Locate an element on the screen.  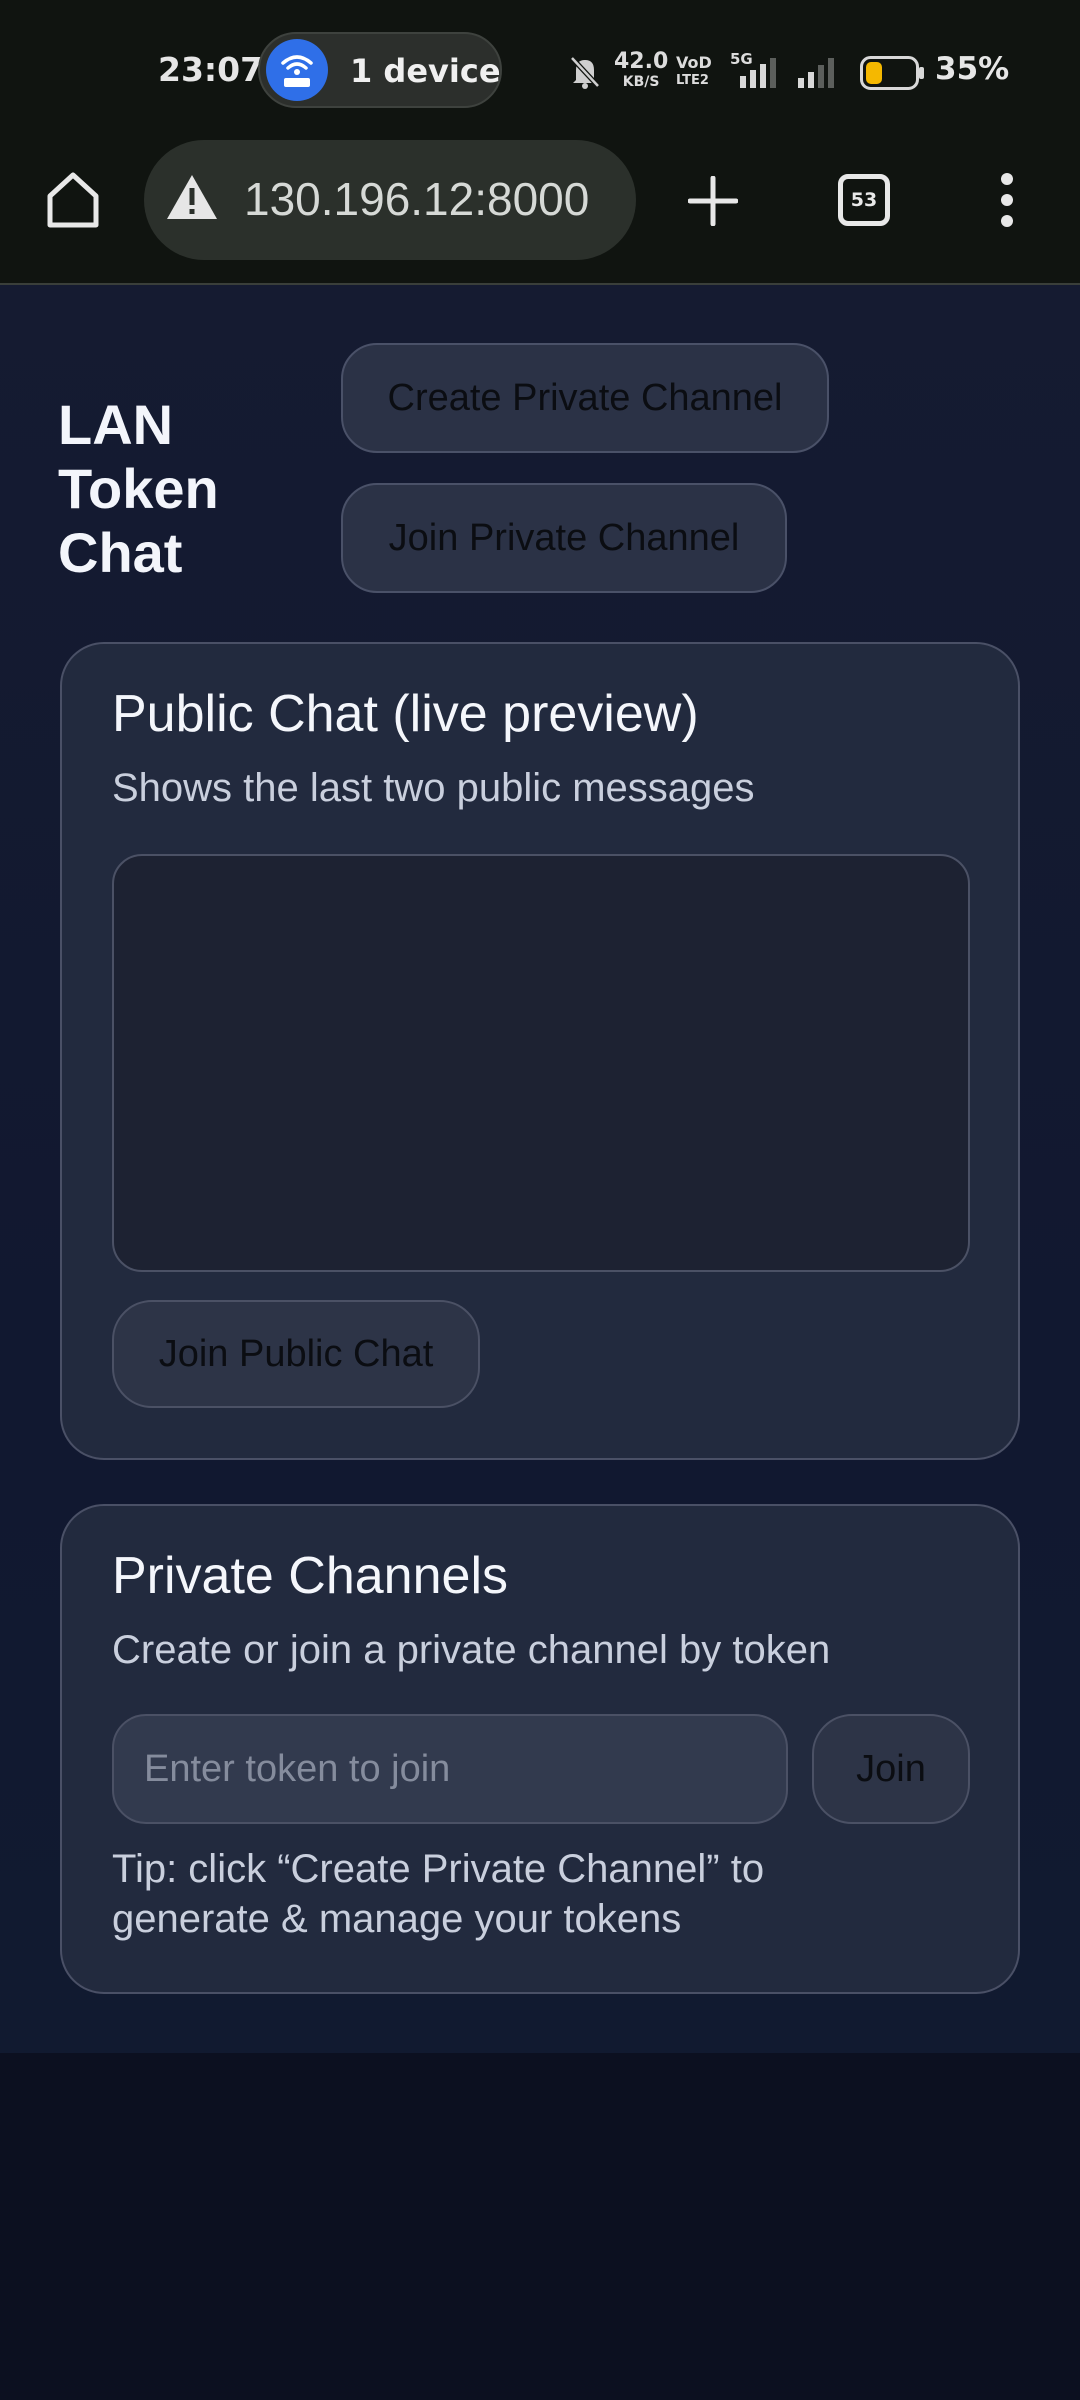
app-title: LAN Token Chat is located at coordinates (138, 488).